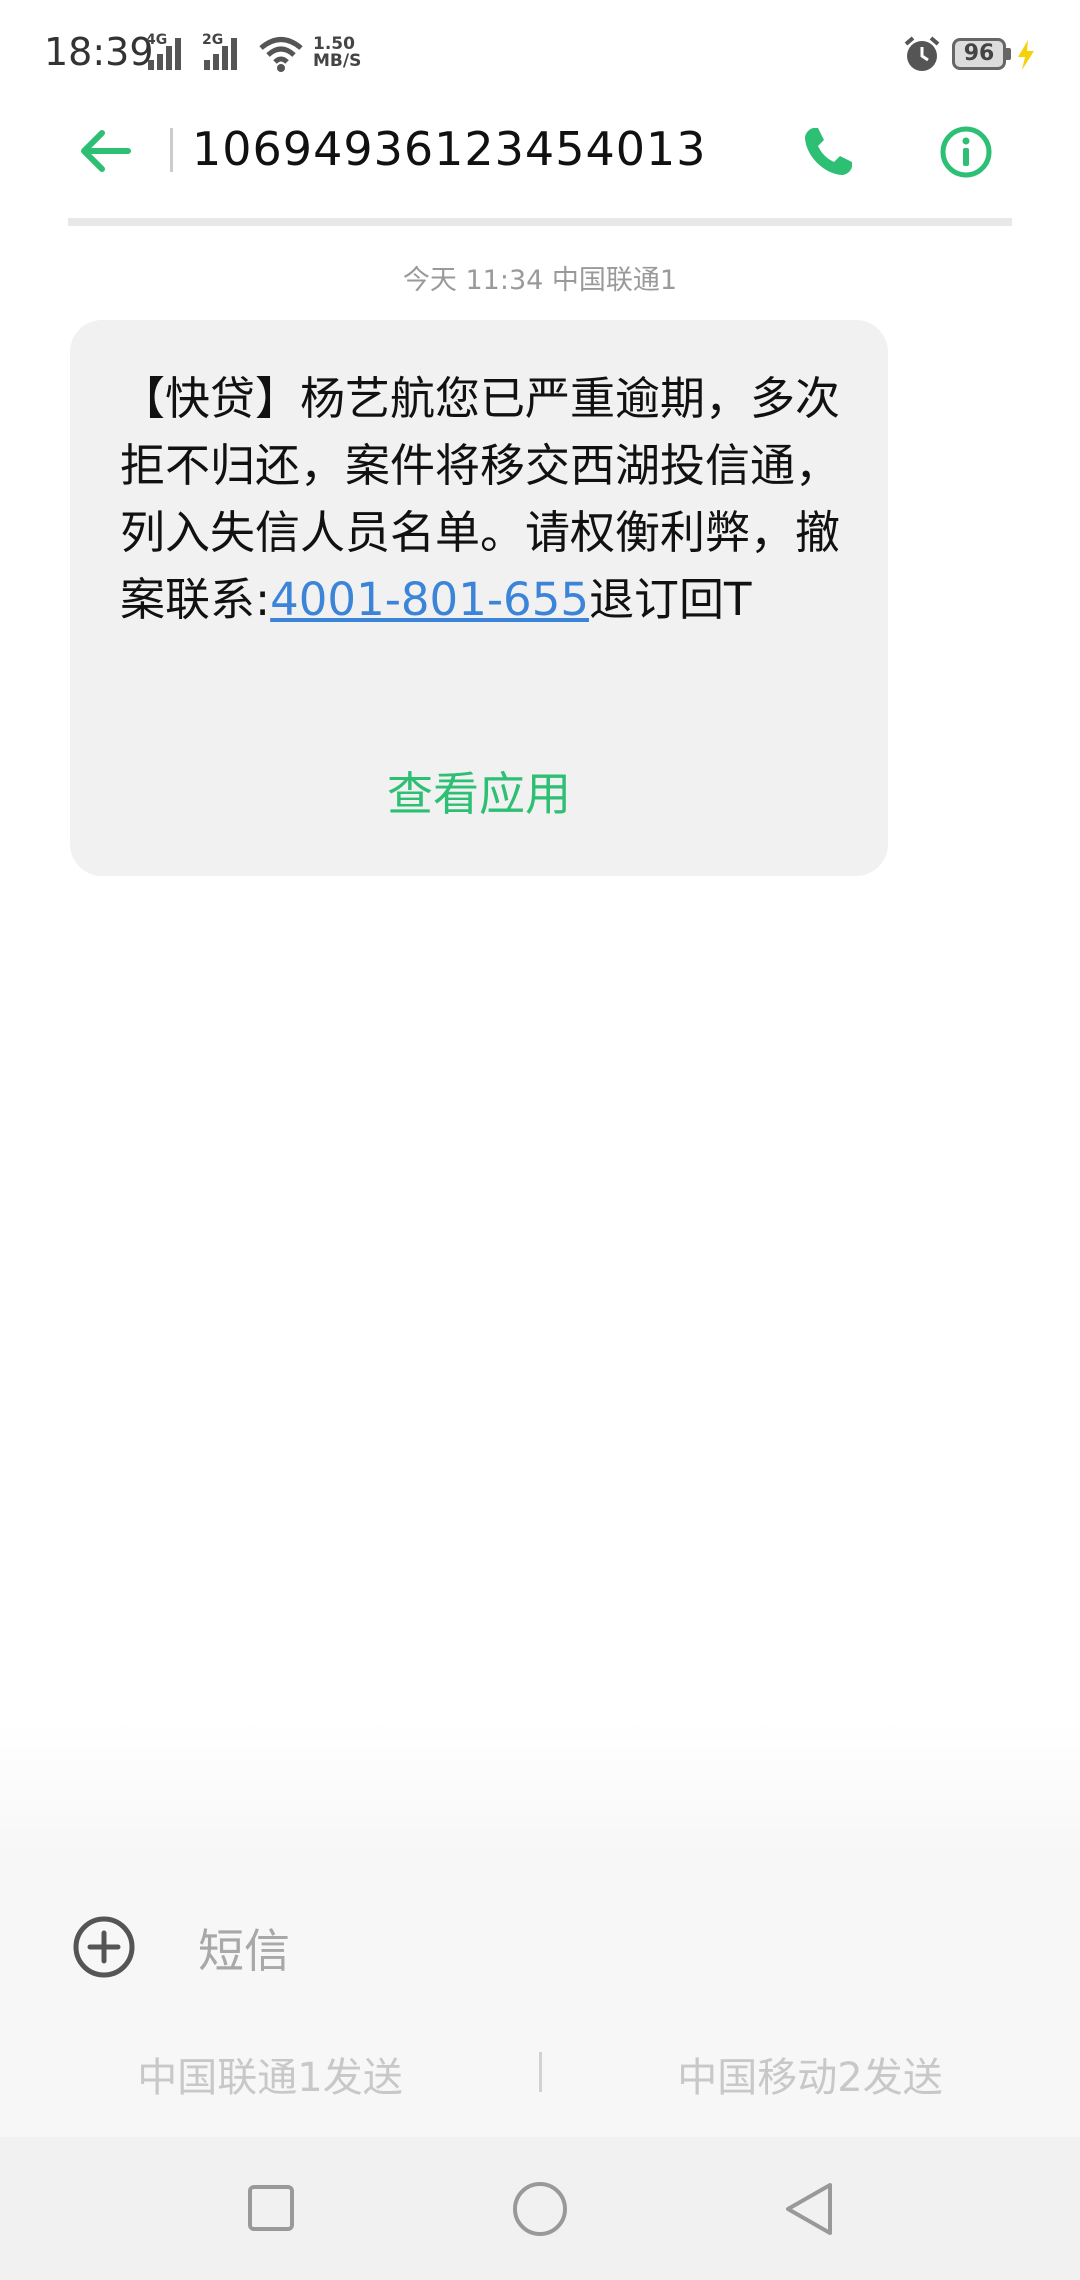 Image resolution: width=1080 pixels, height=2280 pixels. Describe the element at coordinates (540, 1787) in the screenshot. I see `bottom-fade` at that location.